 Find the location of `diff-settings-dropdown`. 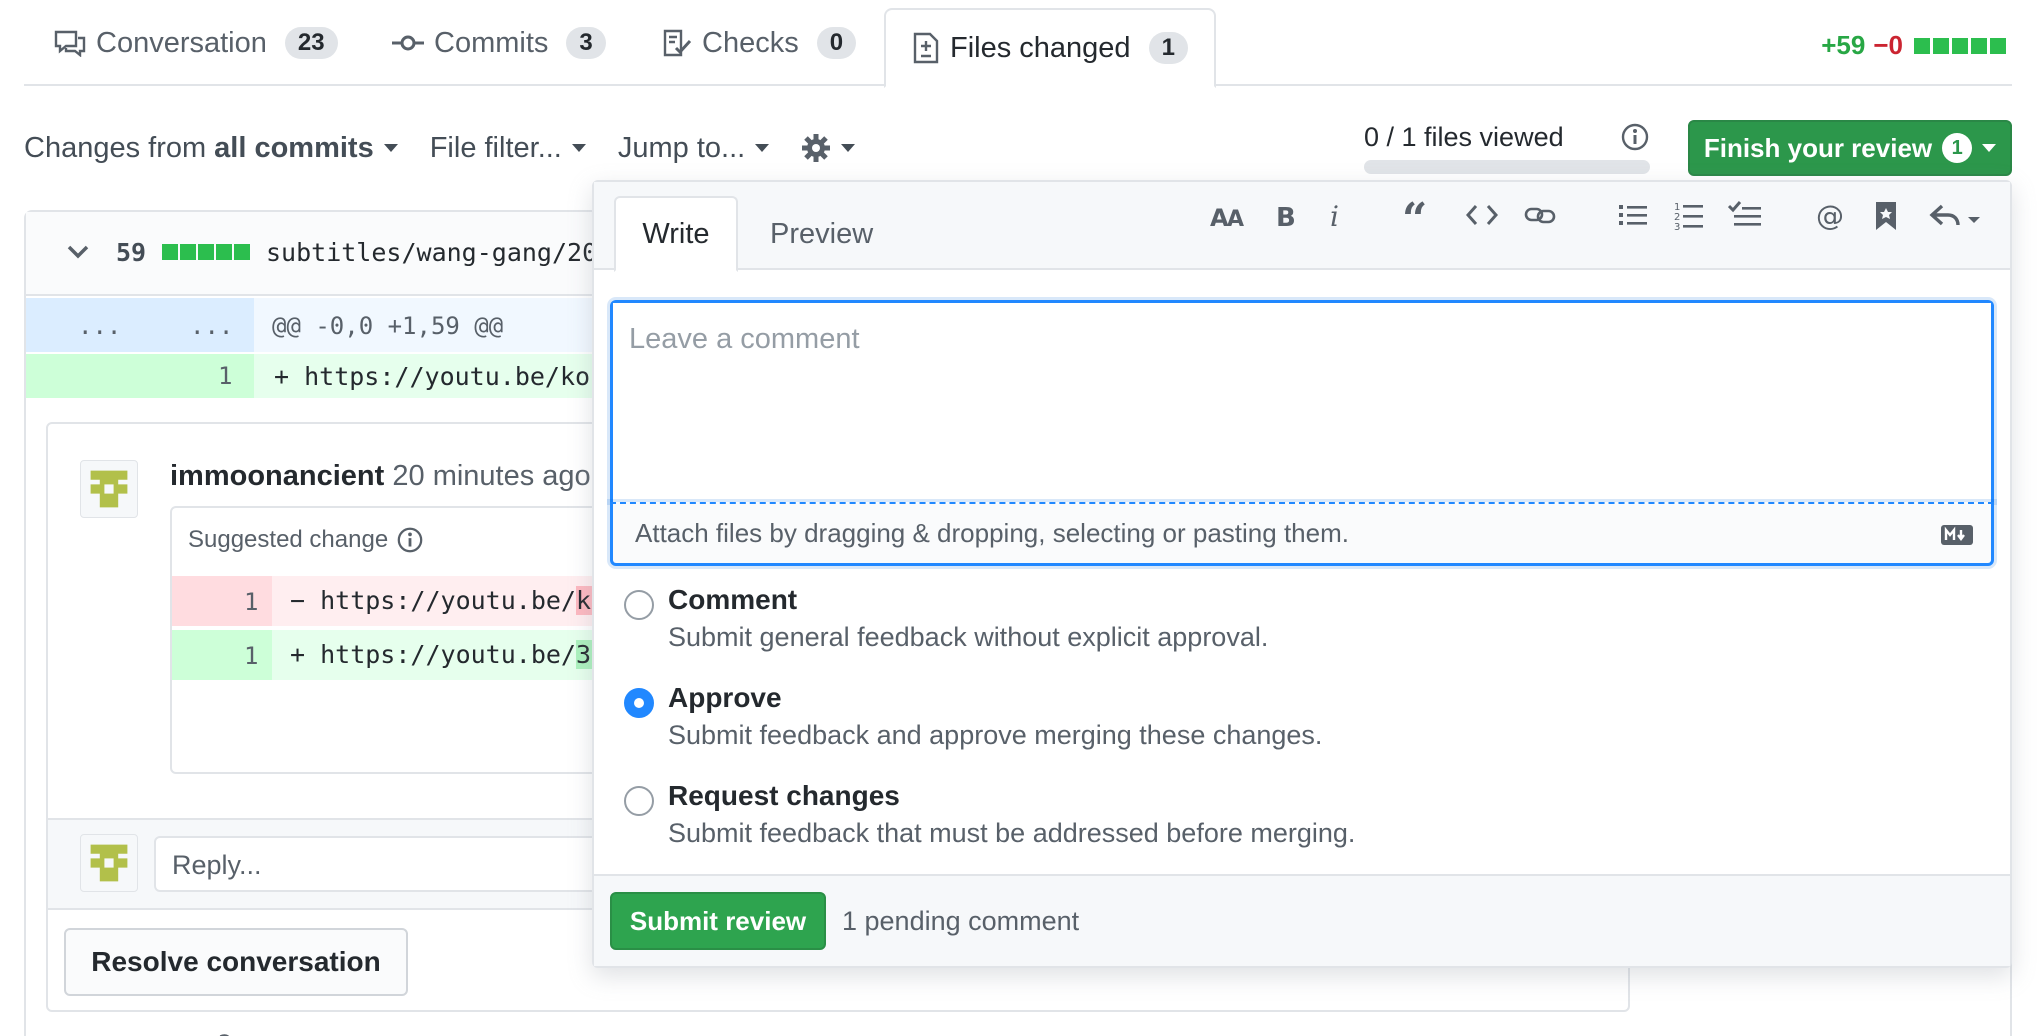

diff-settings-dropdown is located at coordinates (828, 148).